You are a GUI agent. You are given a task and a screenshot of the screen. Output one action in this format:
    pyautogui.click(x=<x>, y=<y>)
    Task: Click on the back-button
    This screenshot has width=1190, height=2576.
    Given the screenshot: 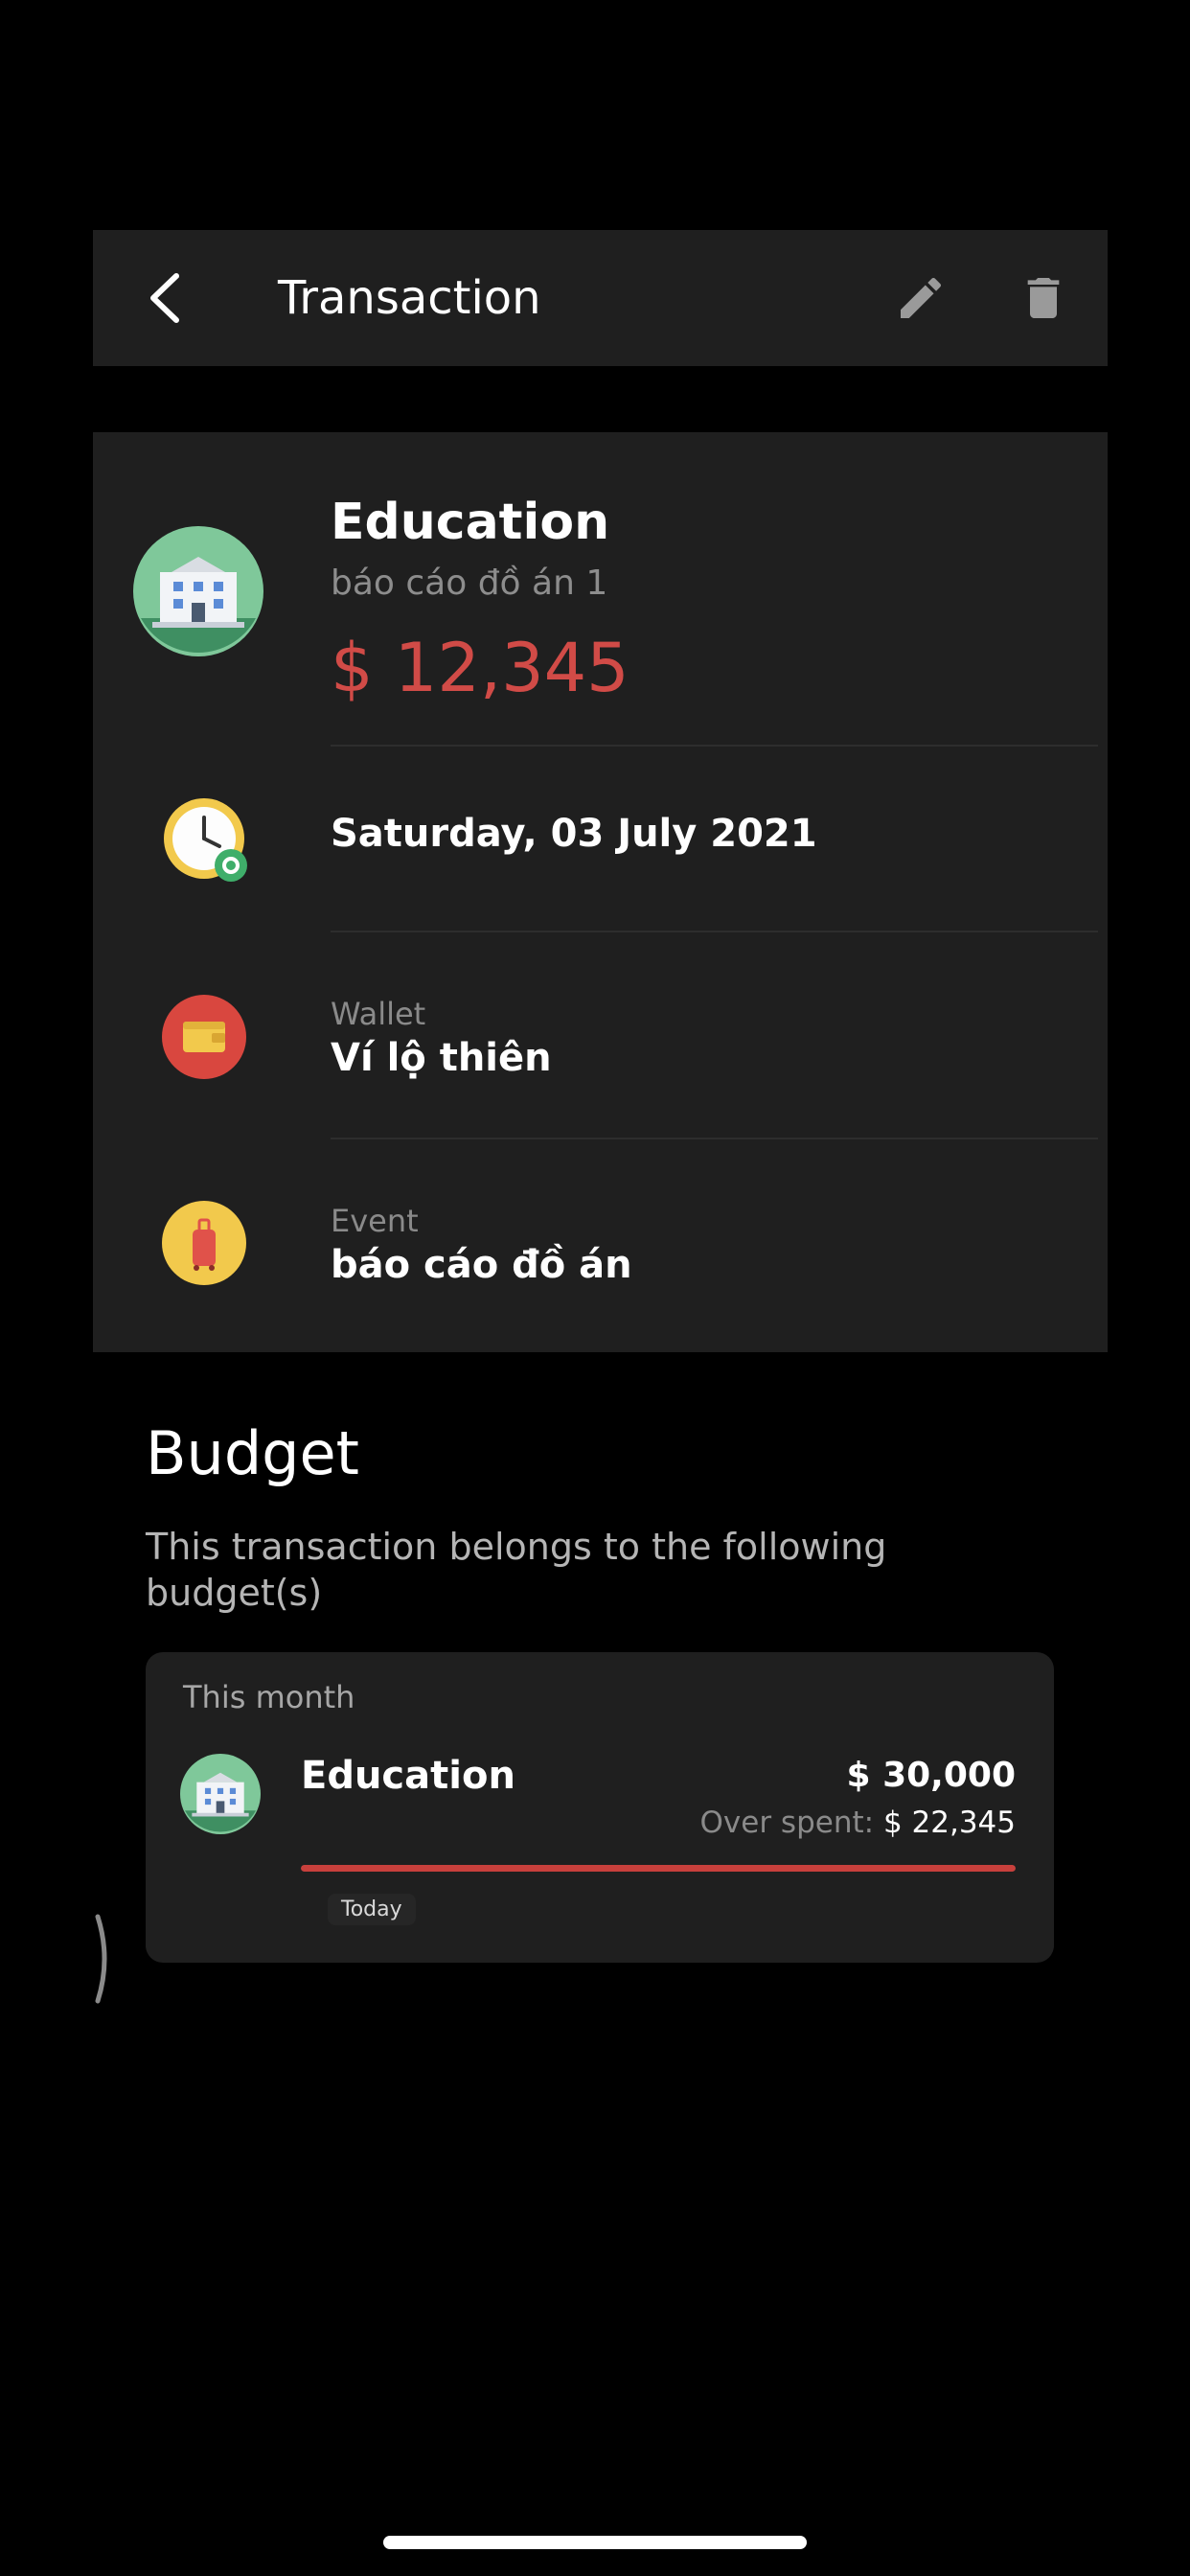 What is the action you would take?
    pyautogui.click(x=164, y=298)
    